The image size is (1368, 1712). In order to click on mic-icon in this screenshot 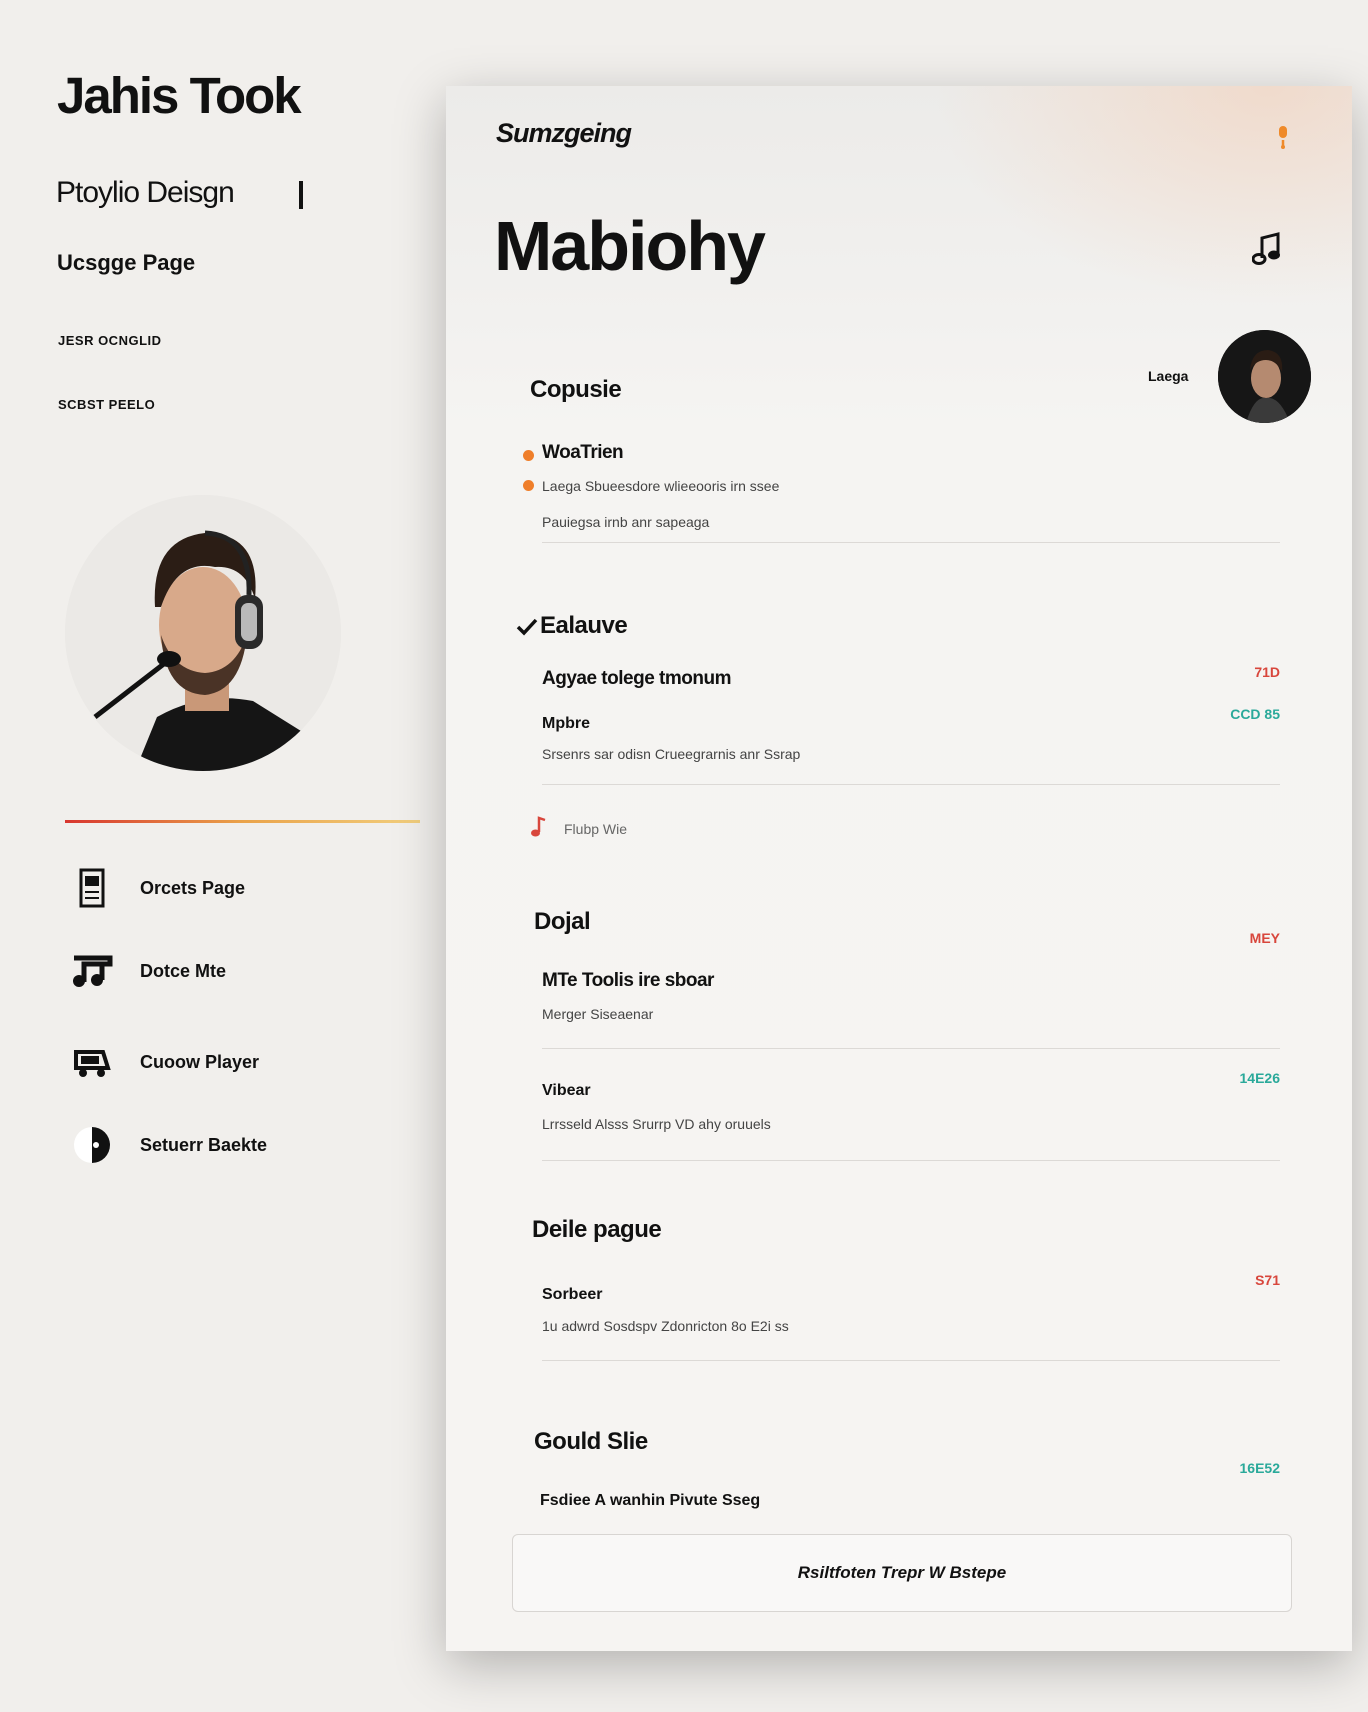, I will do `click(1283, 139)`.